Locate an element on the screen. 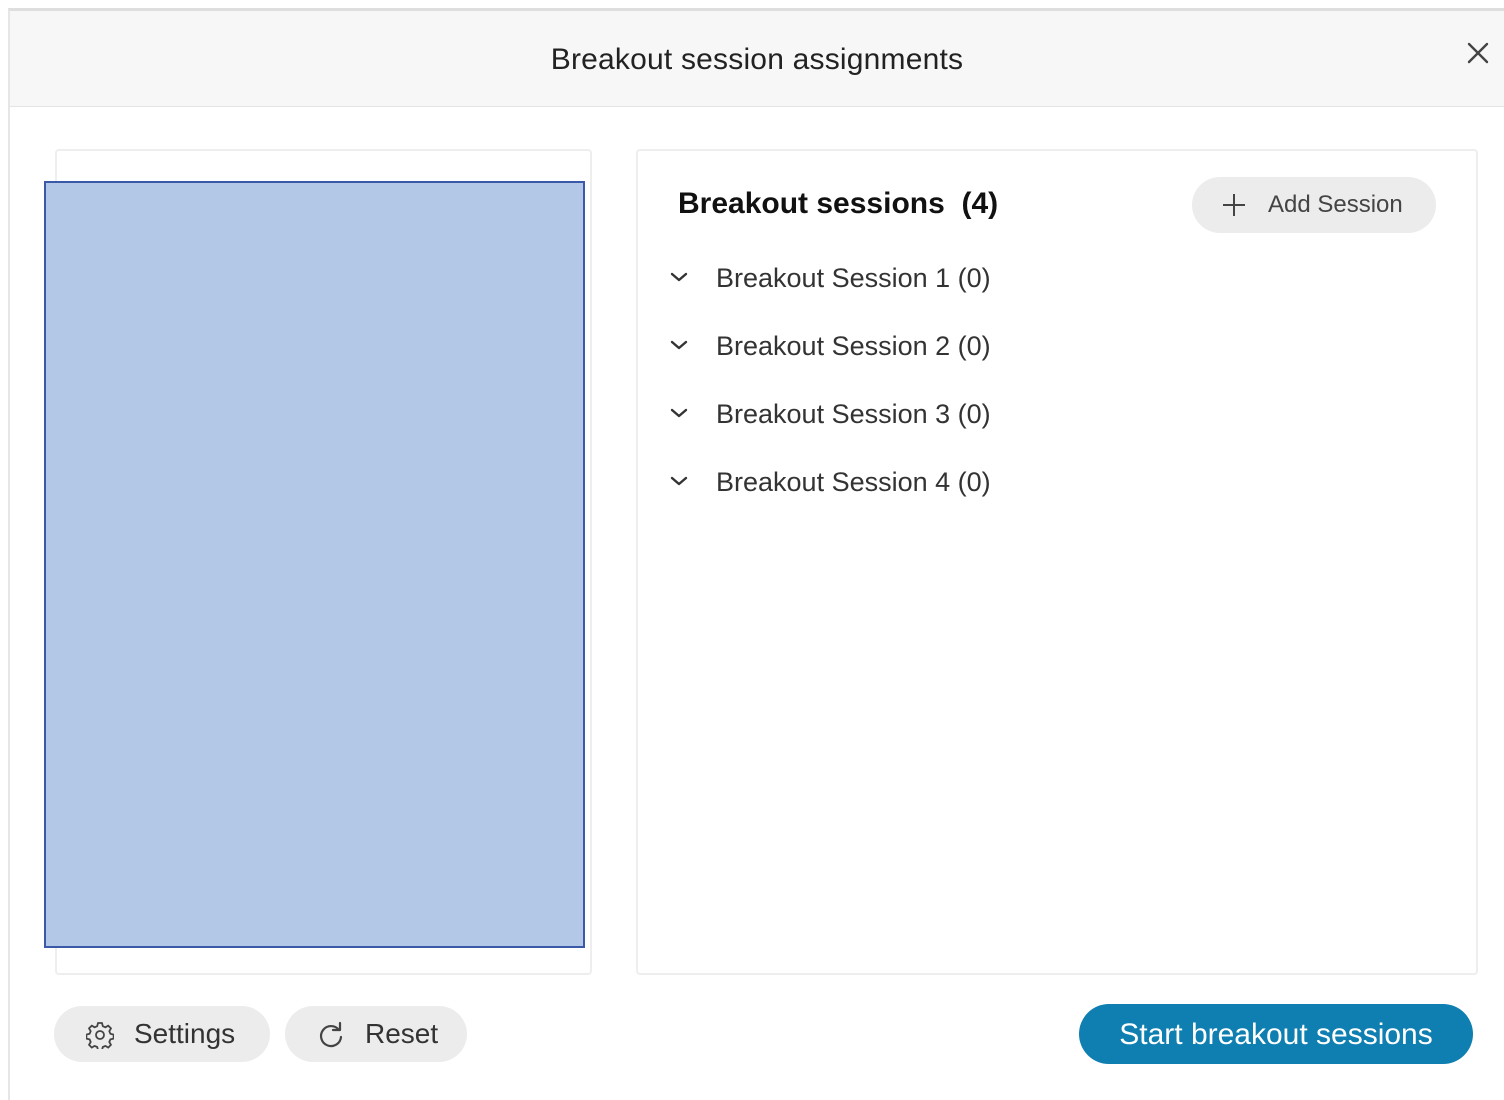 The height and width of the screenshot is (1100, 1504). close-button is located at coordinates (1478, 53).